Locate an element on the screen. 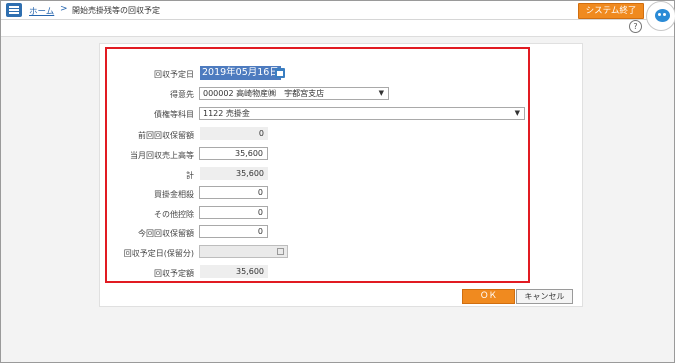 This screenshot has width=675, height=363. other-deduction-label: その他控除 is located at coordinates (174, 214).